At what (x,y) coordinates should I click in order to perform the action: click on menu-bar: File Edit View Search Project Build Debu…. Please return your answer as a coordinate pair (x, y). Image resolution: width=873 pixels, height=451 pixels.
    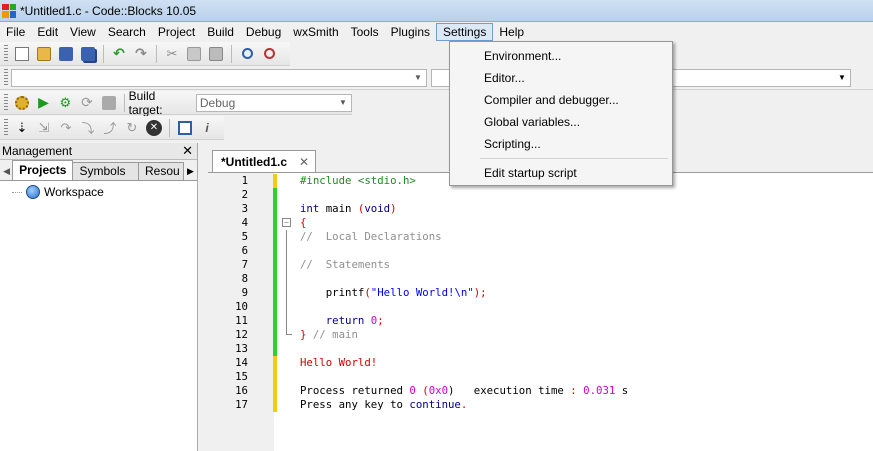
    Looking at the image, I should click on (436, 32).